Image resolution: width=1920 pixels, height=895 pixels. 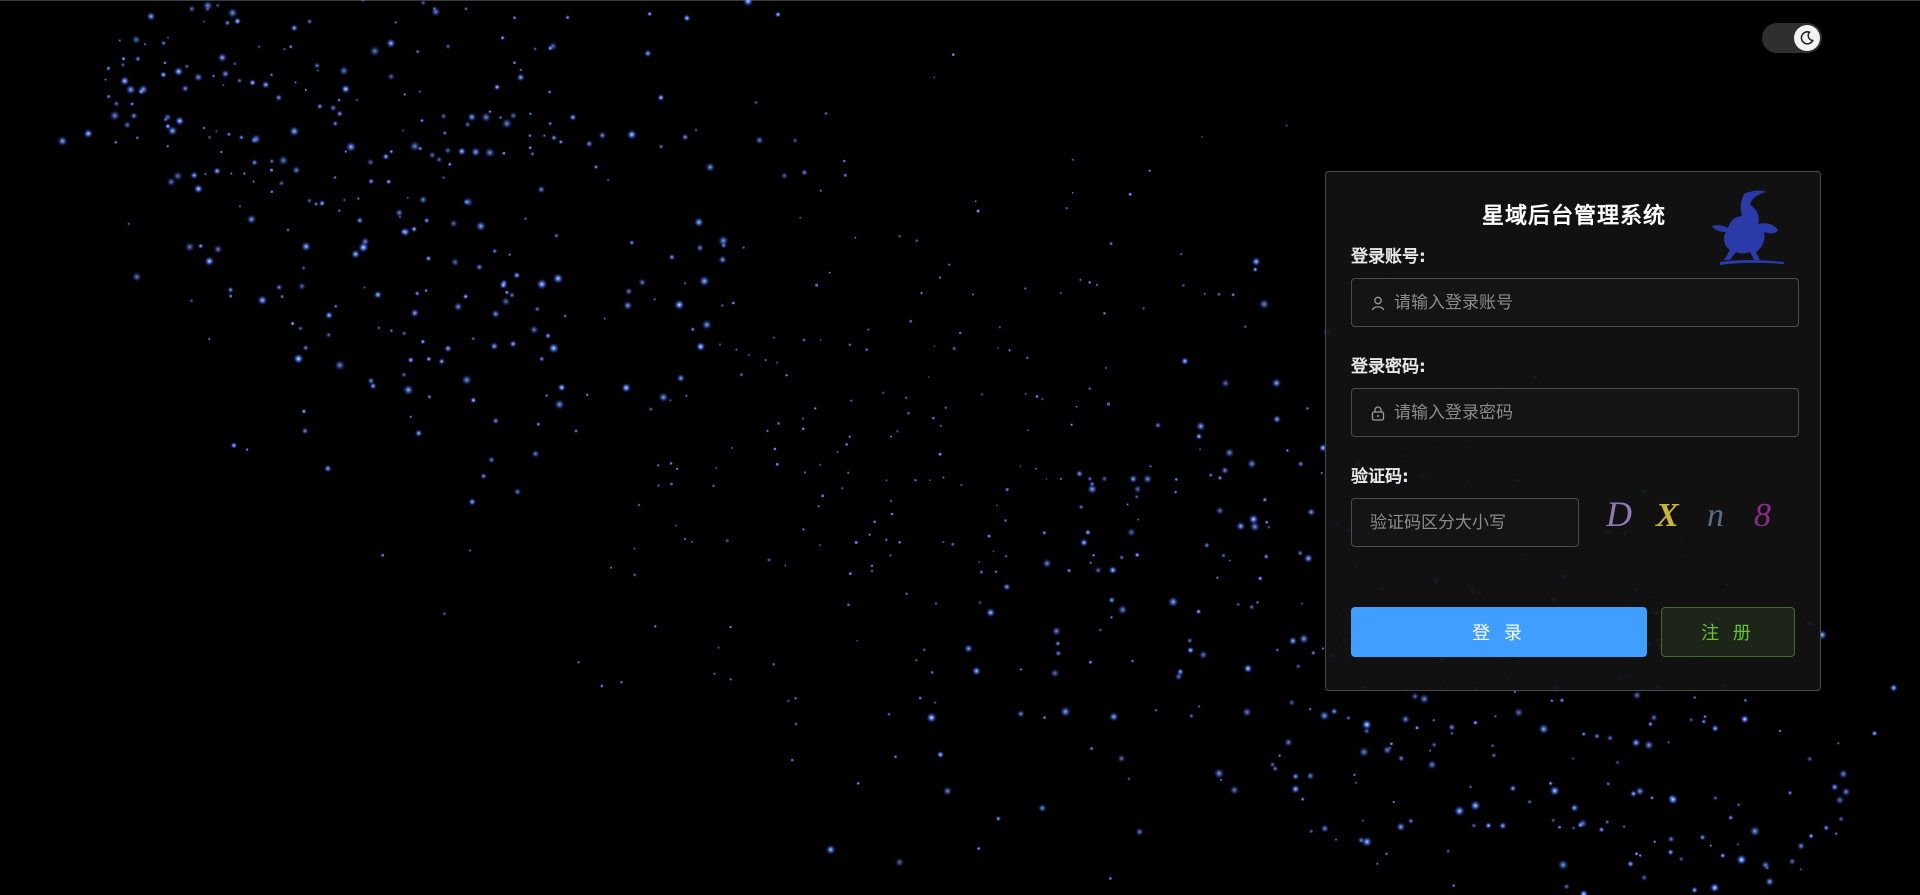 I want to click on moon-icon, so click(x=1807, y=38).